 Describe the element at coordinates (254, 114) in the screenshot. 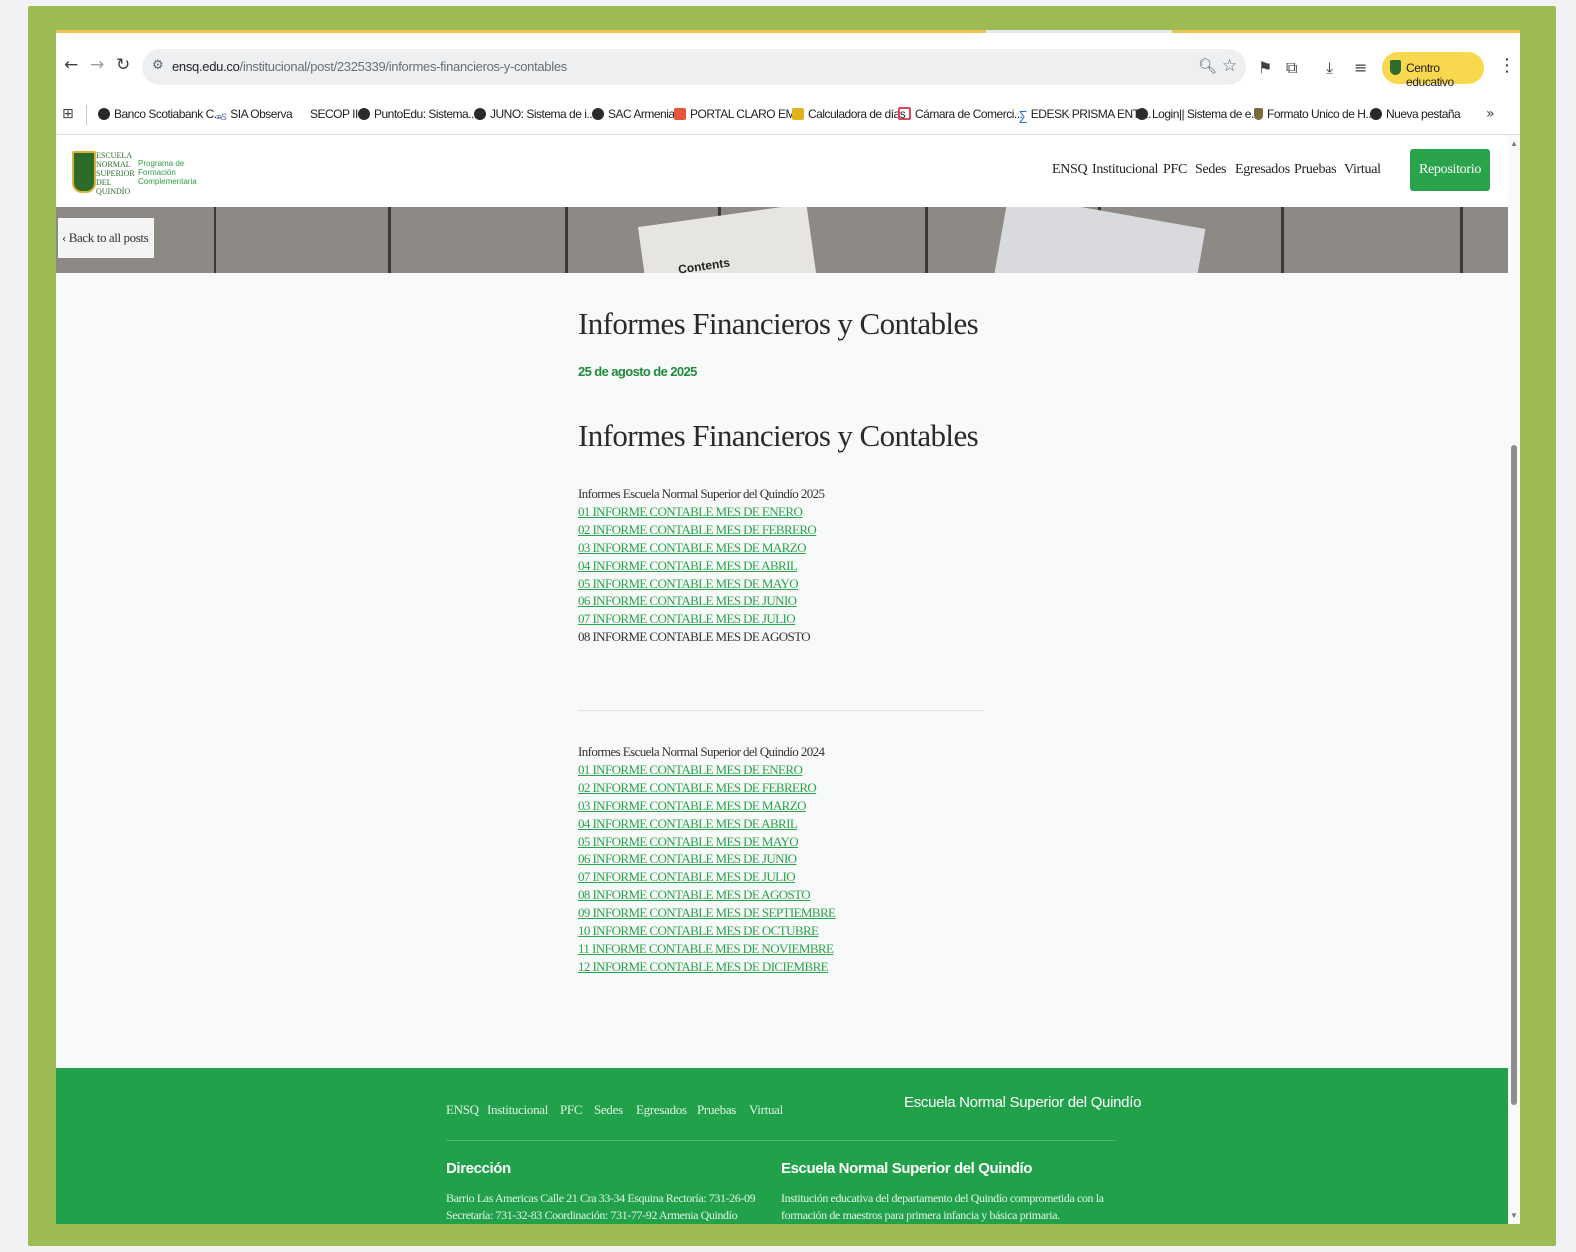

I see `bookmark-item: ≡S SIA Observa` at that location.